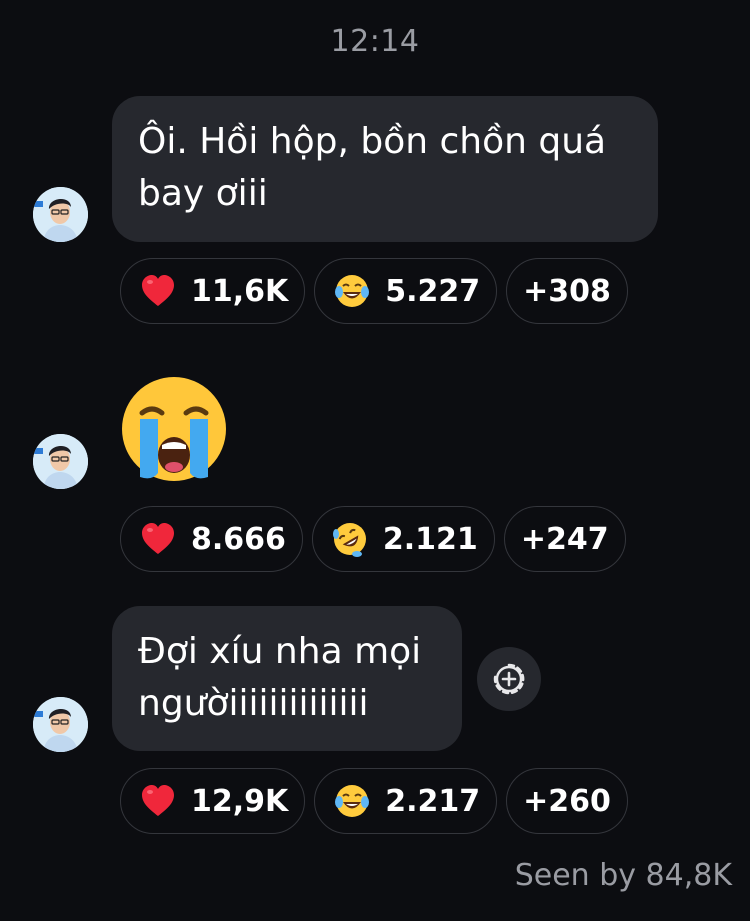  I want to click on more-reactions-chip: +260, so click(567, 801).